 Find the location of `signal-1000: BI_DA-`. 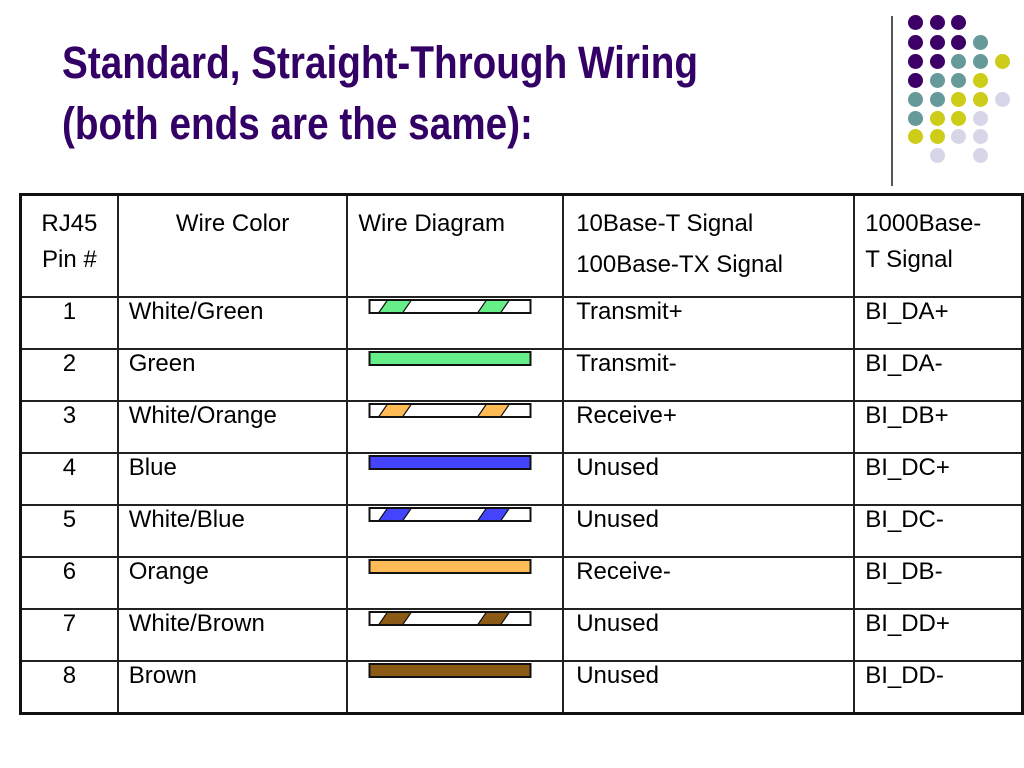

signal-1000: BI_DA- is located at coordinates (938, 375).